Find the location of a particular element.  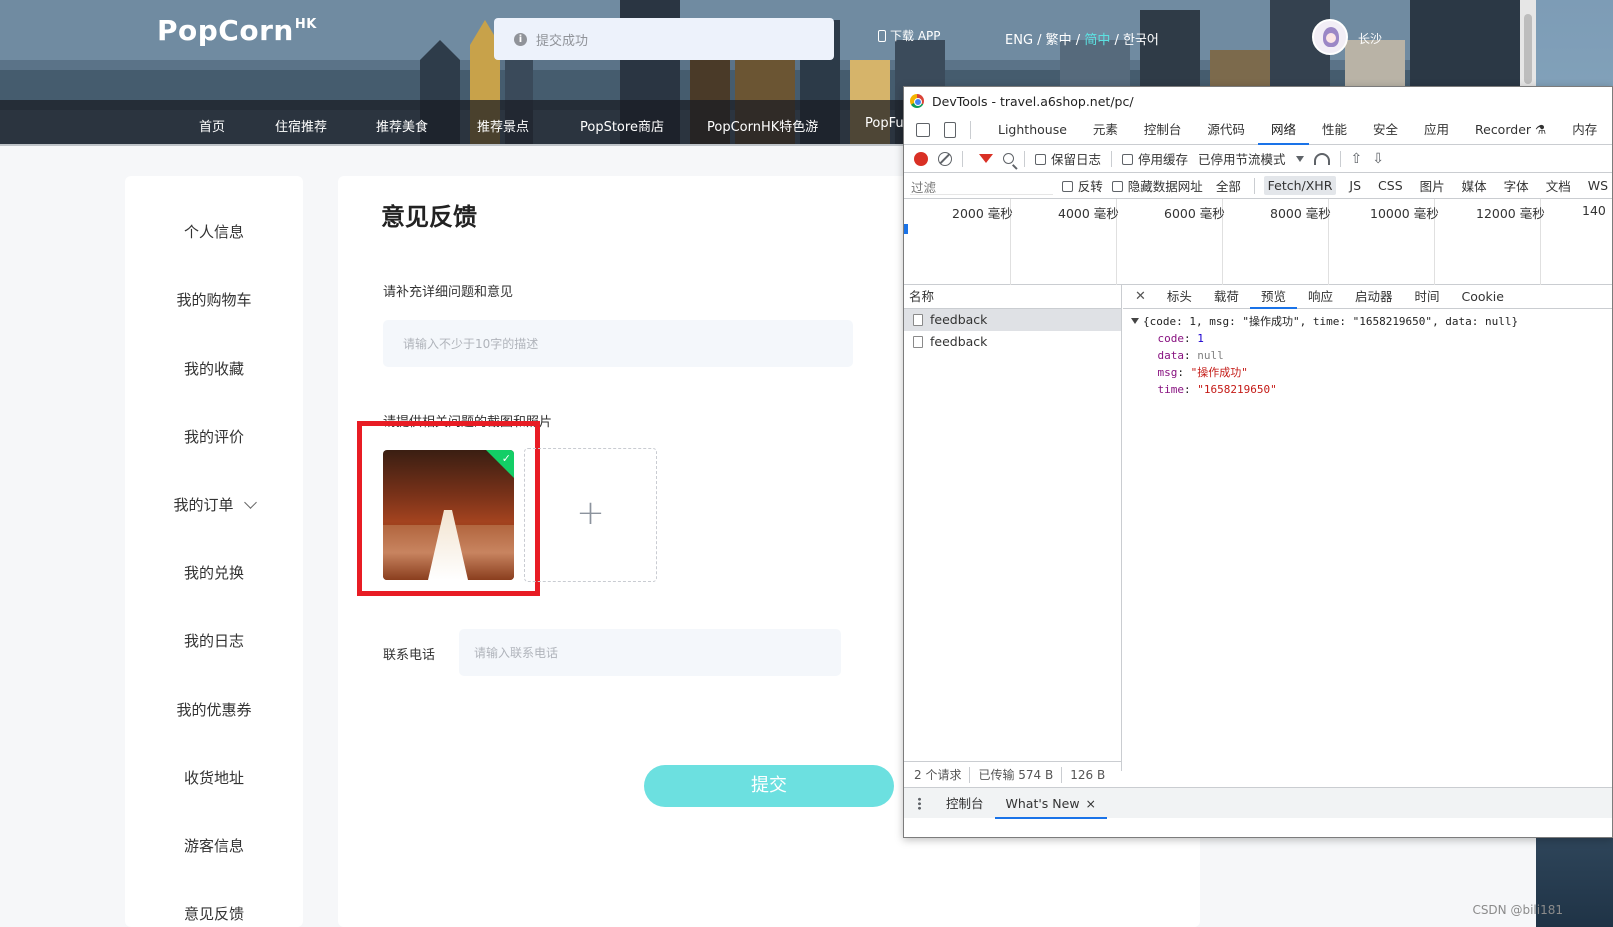

lang-trad: 繁中 / is located at coordinates (1061, 40).